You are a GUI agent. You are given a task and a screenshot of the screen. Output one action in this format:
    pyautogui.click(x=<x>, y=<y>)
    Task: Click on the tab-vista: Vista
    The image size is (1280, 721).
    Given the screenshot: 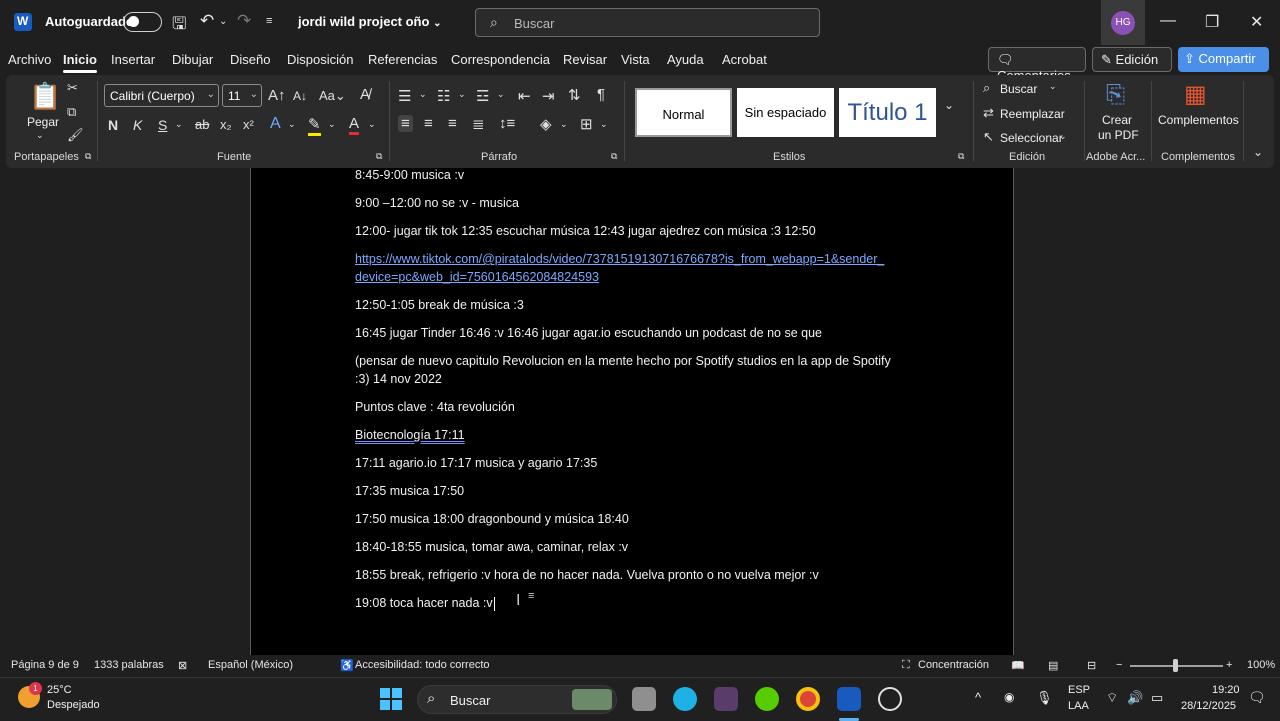 What is the action you would take?
    pyautogui.click(x=635, y=59)
    